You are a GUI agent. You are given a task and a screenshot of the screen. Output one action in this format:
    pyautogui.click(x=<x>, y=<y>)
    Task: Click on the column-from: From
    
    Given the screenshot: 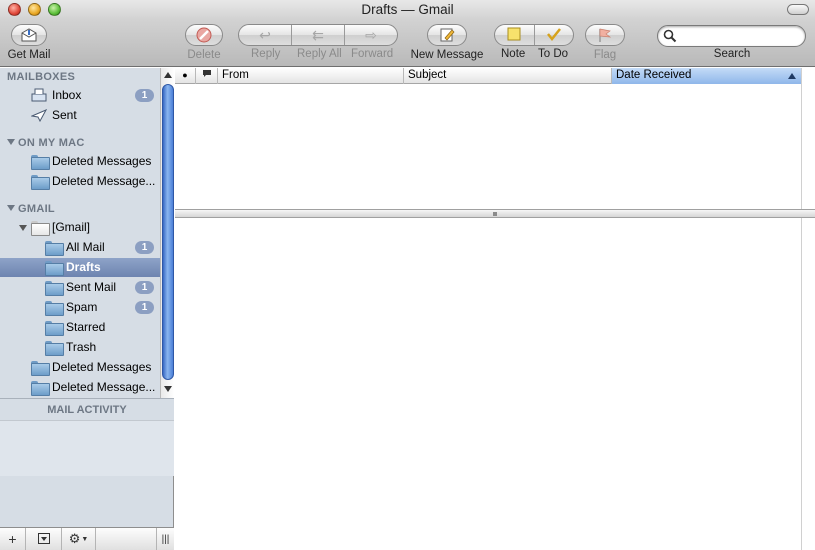 What is the action you would take?
    pyautogui.click(x=311, y=76)
    